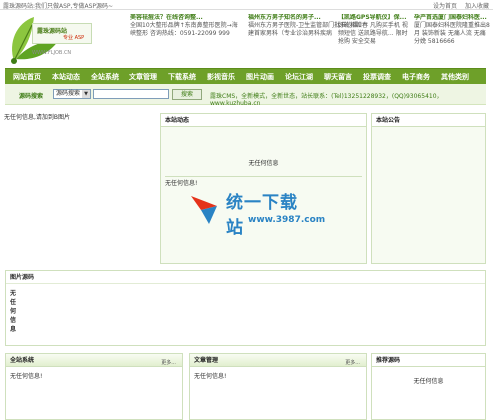 This screenshot has height=420, width=493. Describe the element at coordinates (287, 220) in the screenshot. I see `watermark-url: www.3987.com` at that location.